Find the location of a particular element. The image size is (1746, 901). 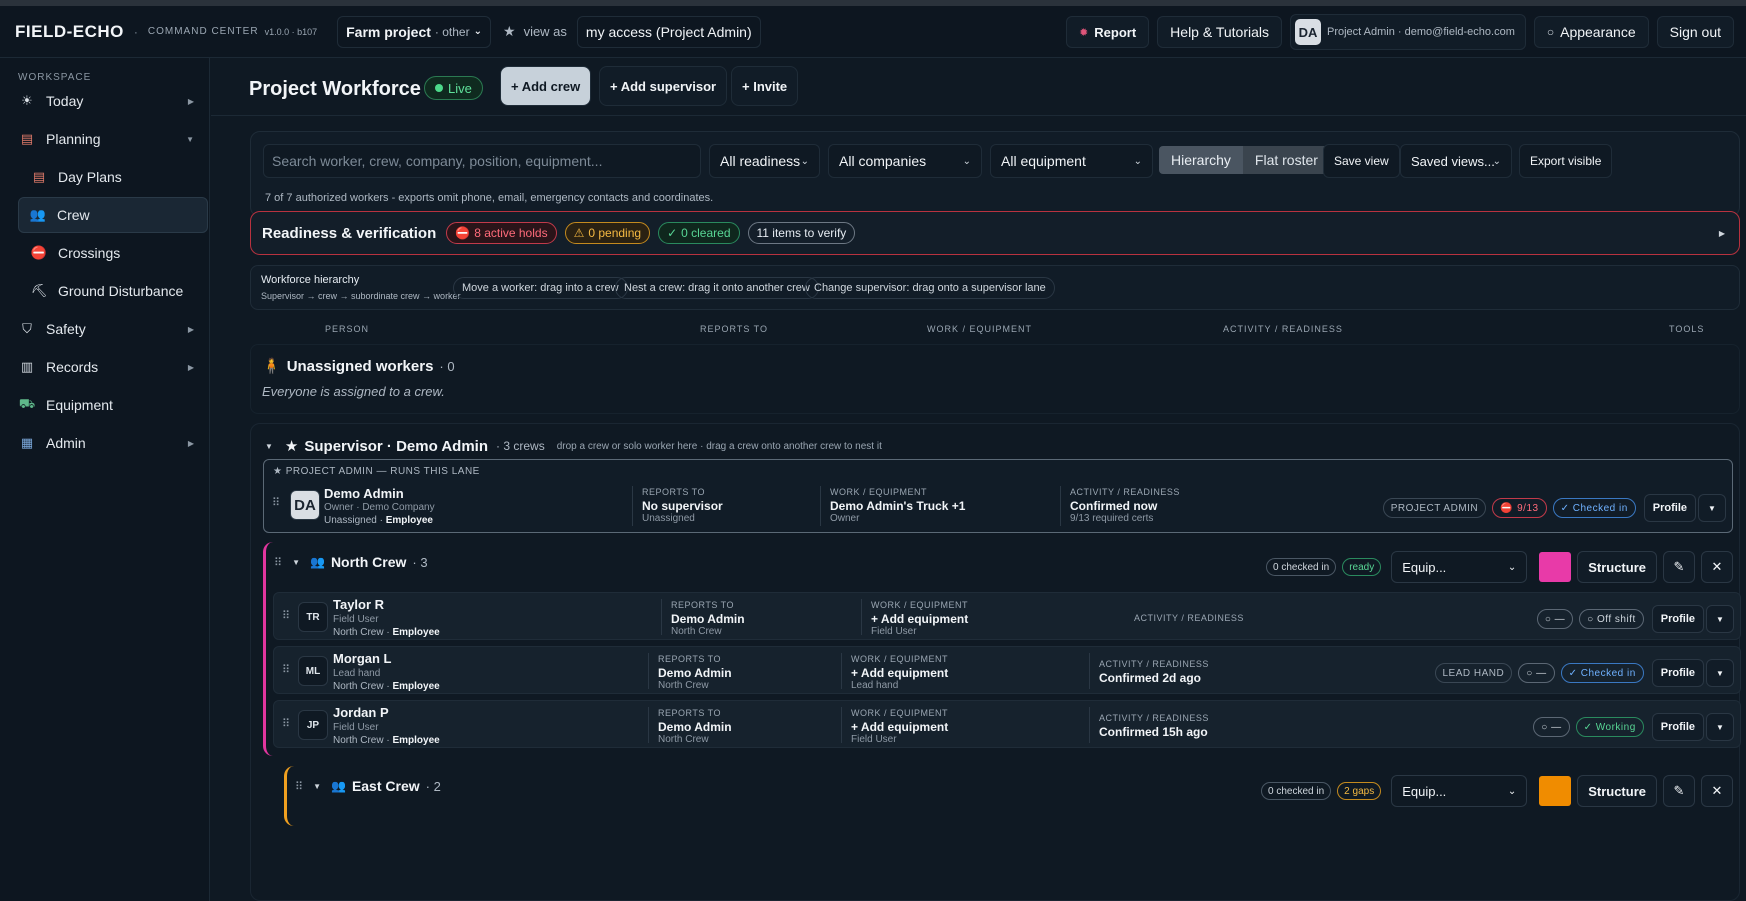

sidebar-item-admin: ▦ Admin ▶ is located at coordinates (113, 443).